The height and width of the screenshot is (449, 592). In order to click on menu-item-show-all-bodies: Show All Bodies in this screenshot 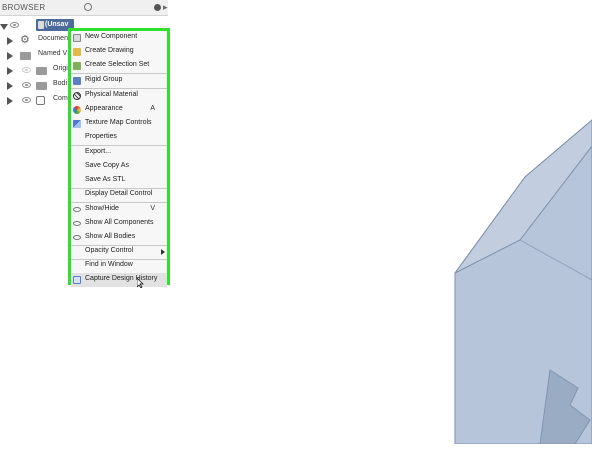, I will do `click(119, 238)`.